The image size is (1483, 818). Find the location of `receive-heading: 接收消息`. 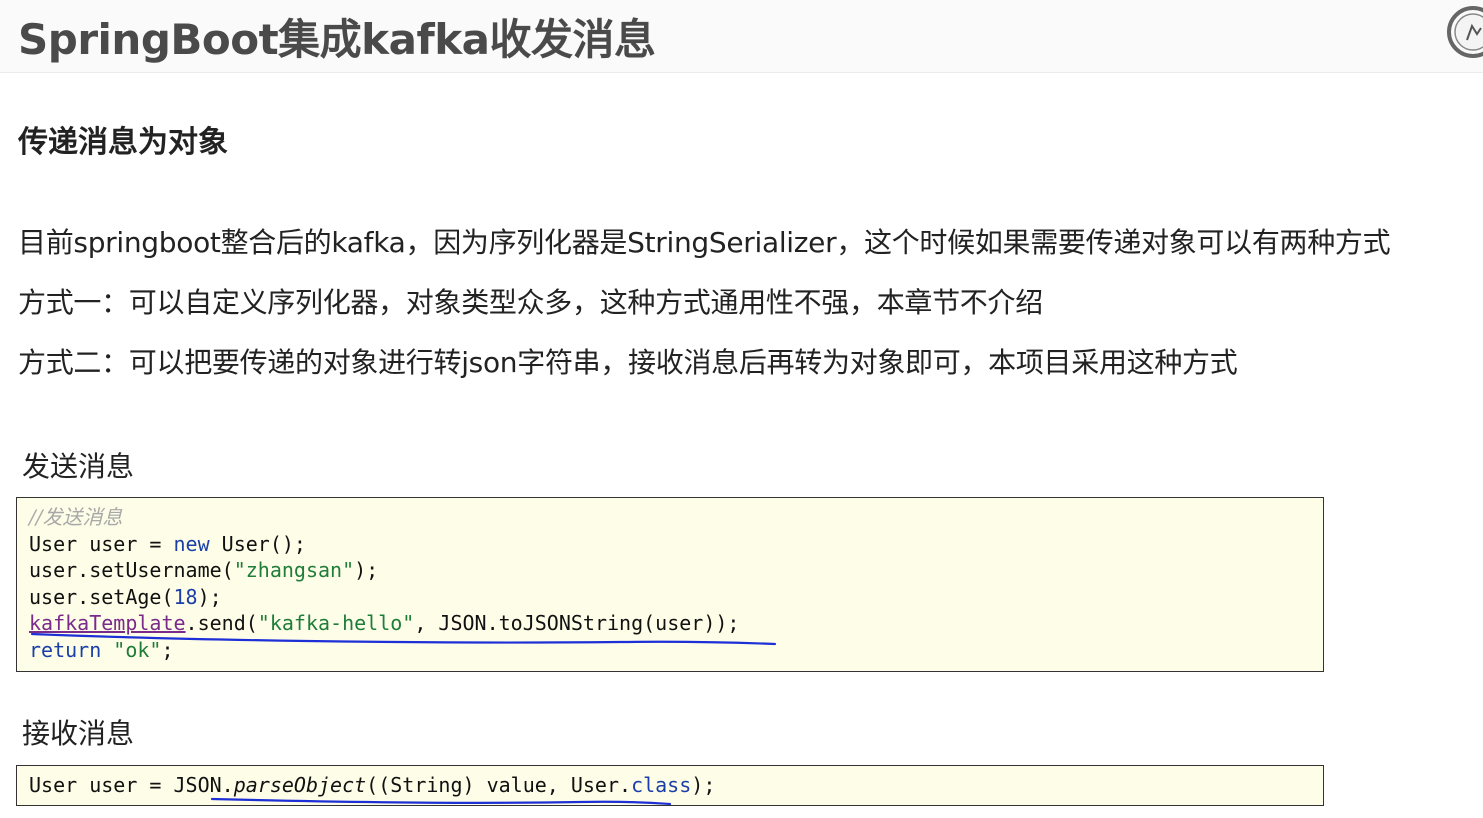

receive-heading: 接收消息 is located at coordinates (78, 733).